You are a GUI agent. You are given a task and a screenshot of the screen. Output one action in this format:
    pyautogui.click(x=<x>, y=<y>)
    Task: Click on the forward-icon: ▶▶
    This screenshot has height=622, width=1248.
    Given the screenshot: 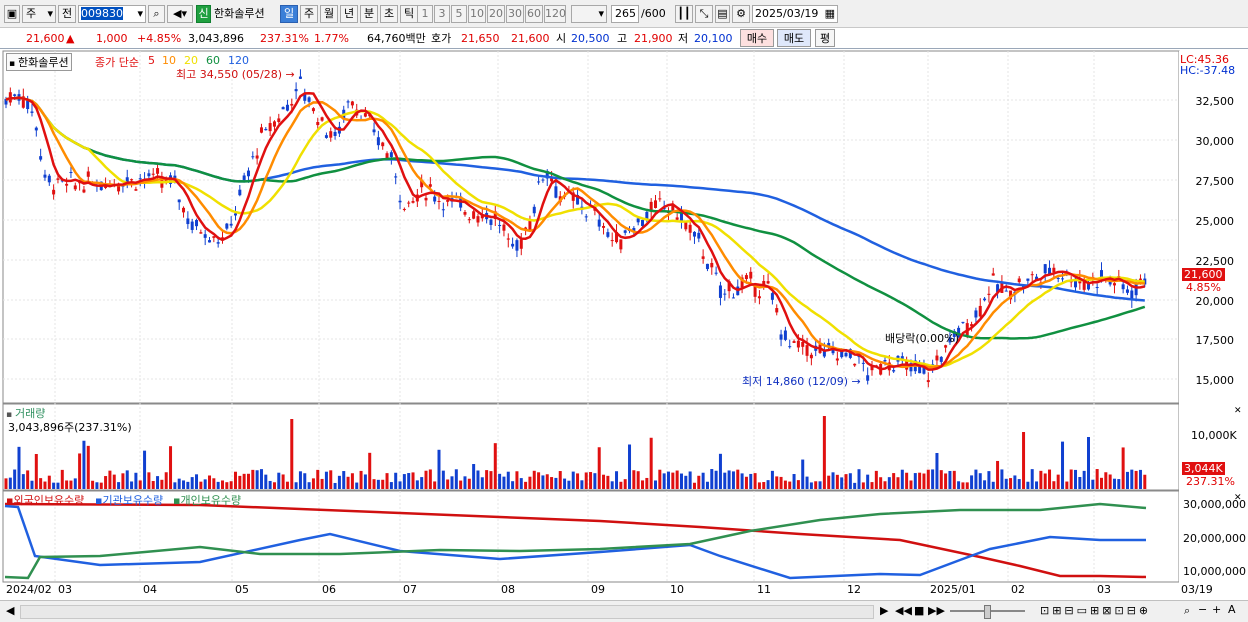 What is the action you would take?
    pyautogui.click(x=936, y=610)
    